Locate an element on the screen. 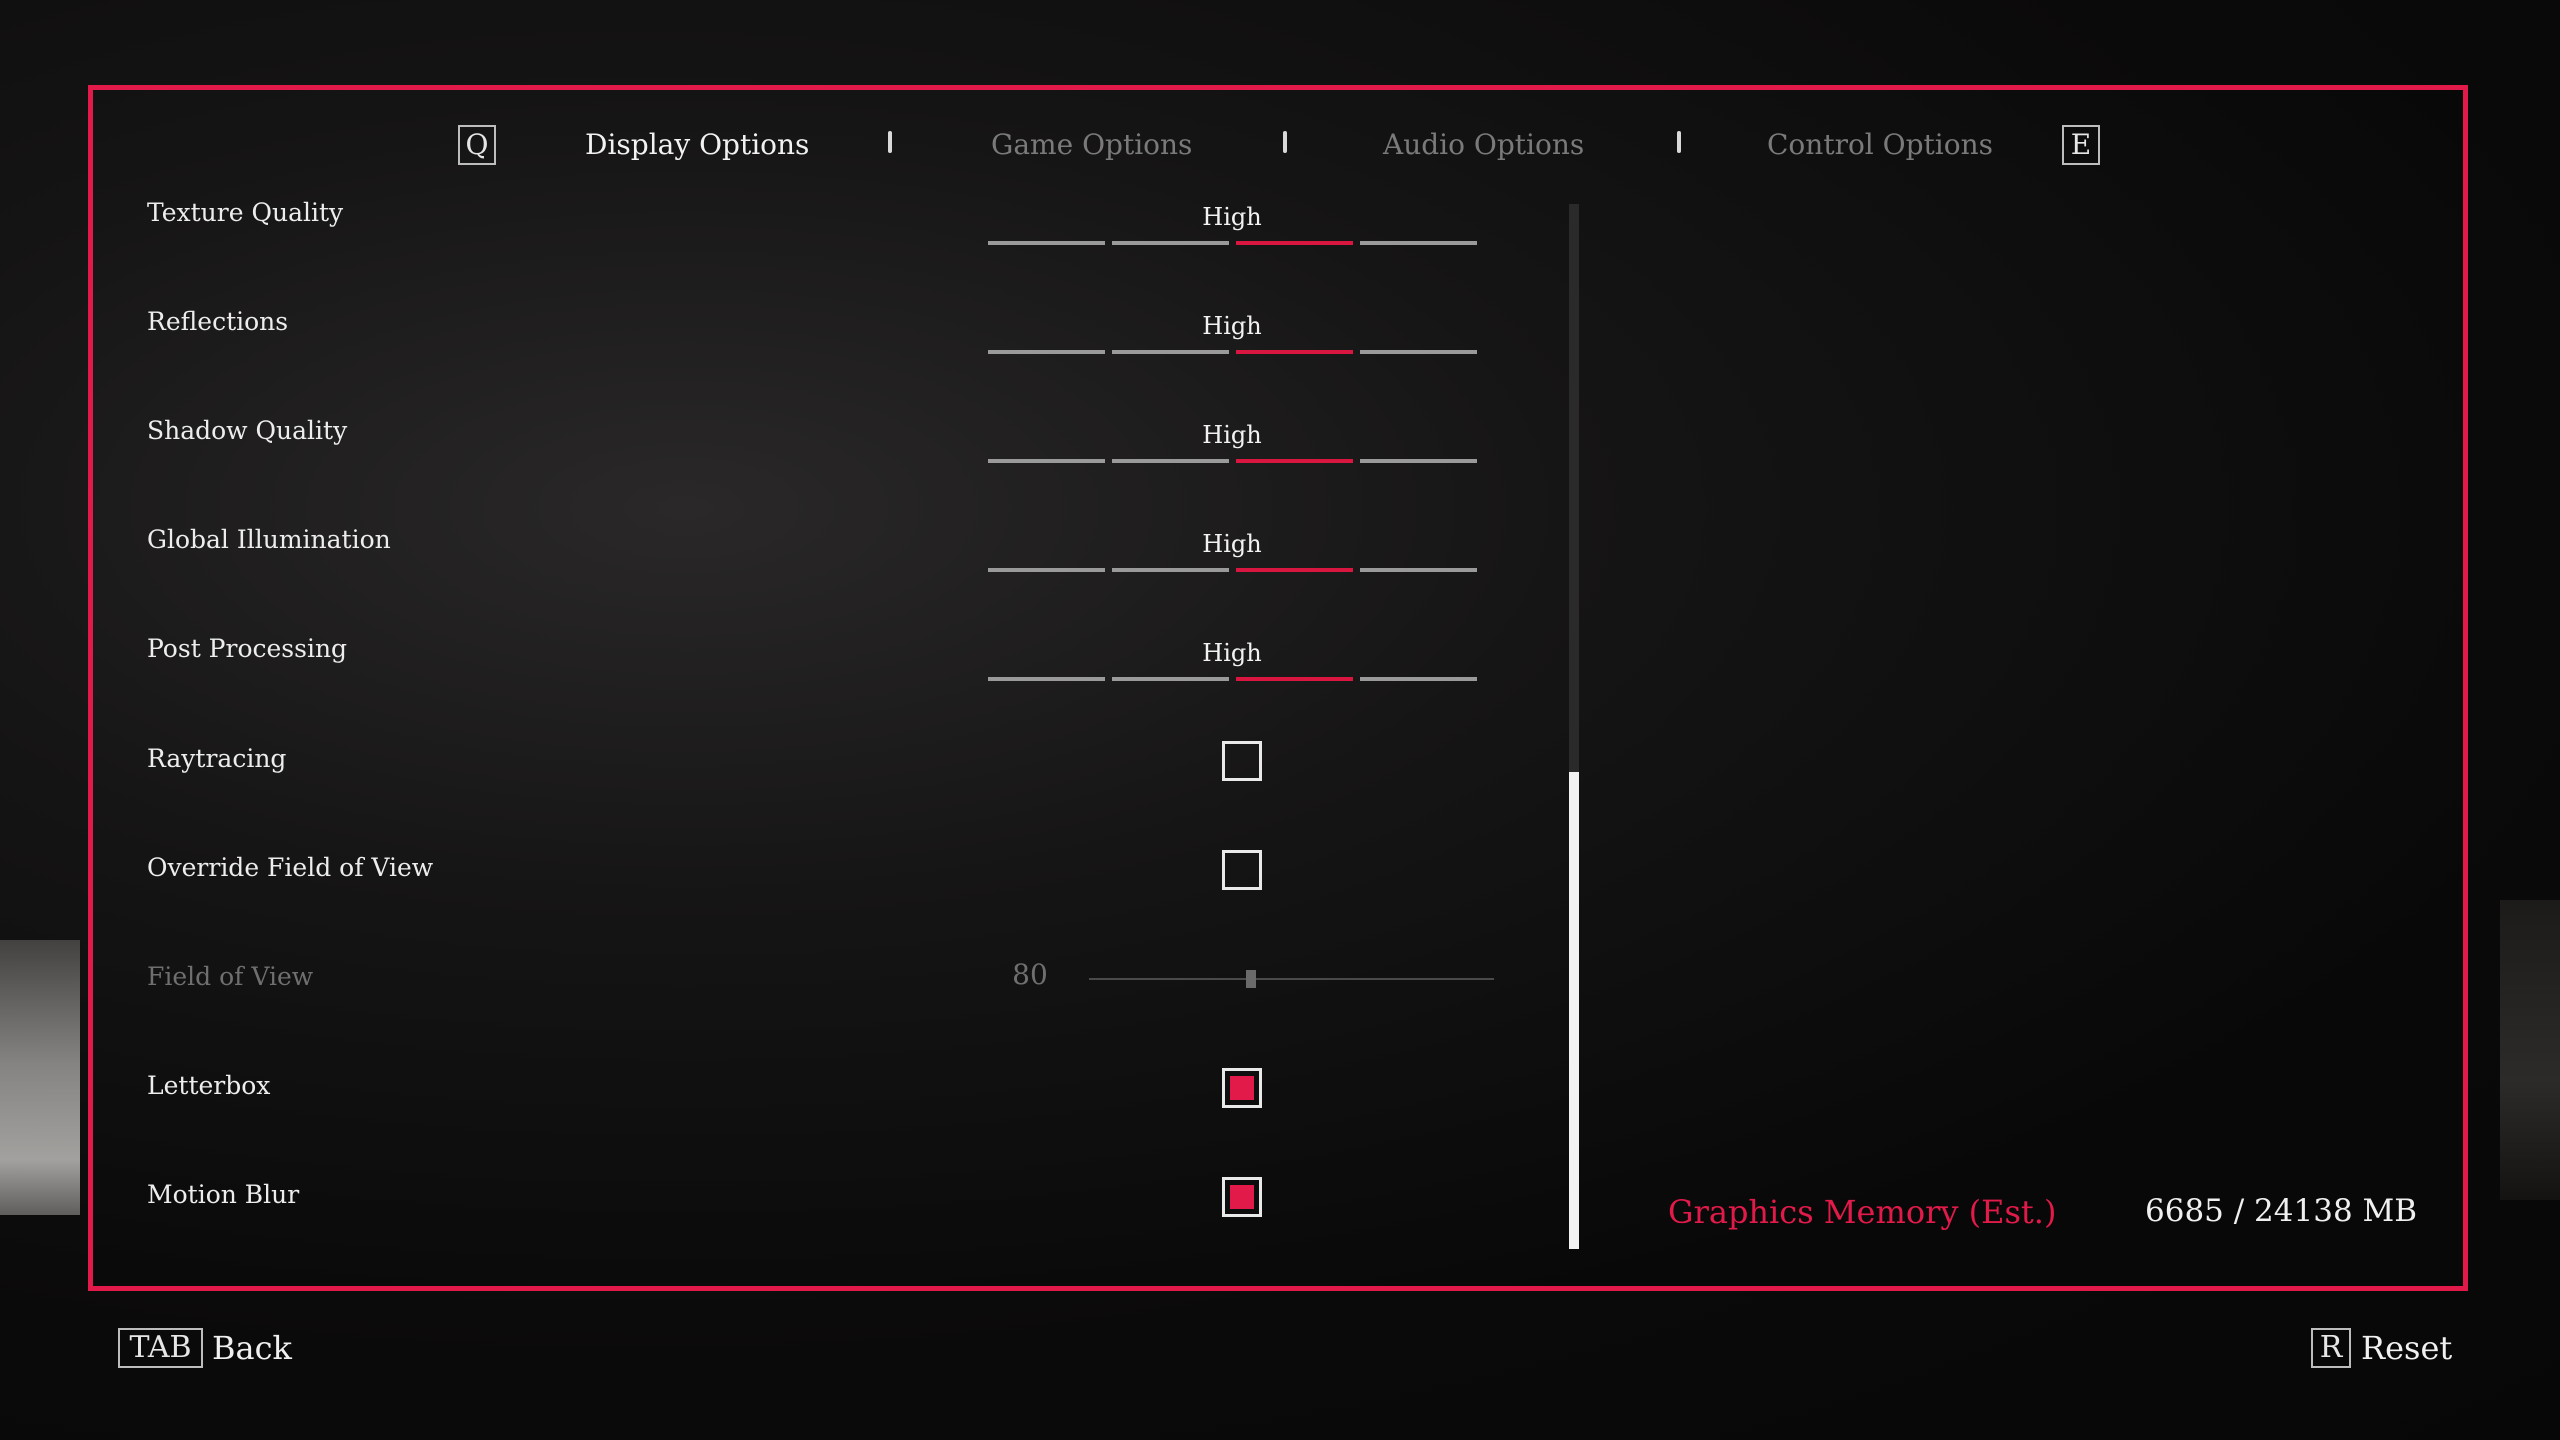 Image resolution: width=2560 pixels, height=1440 pixels. setting-label: Global Illumination is located at coordinates (269, 539).